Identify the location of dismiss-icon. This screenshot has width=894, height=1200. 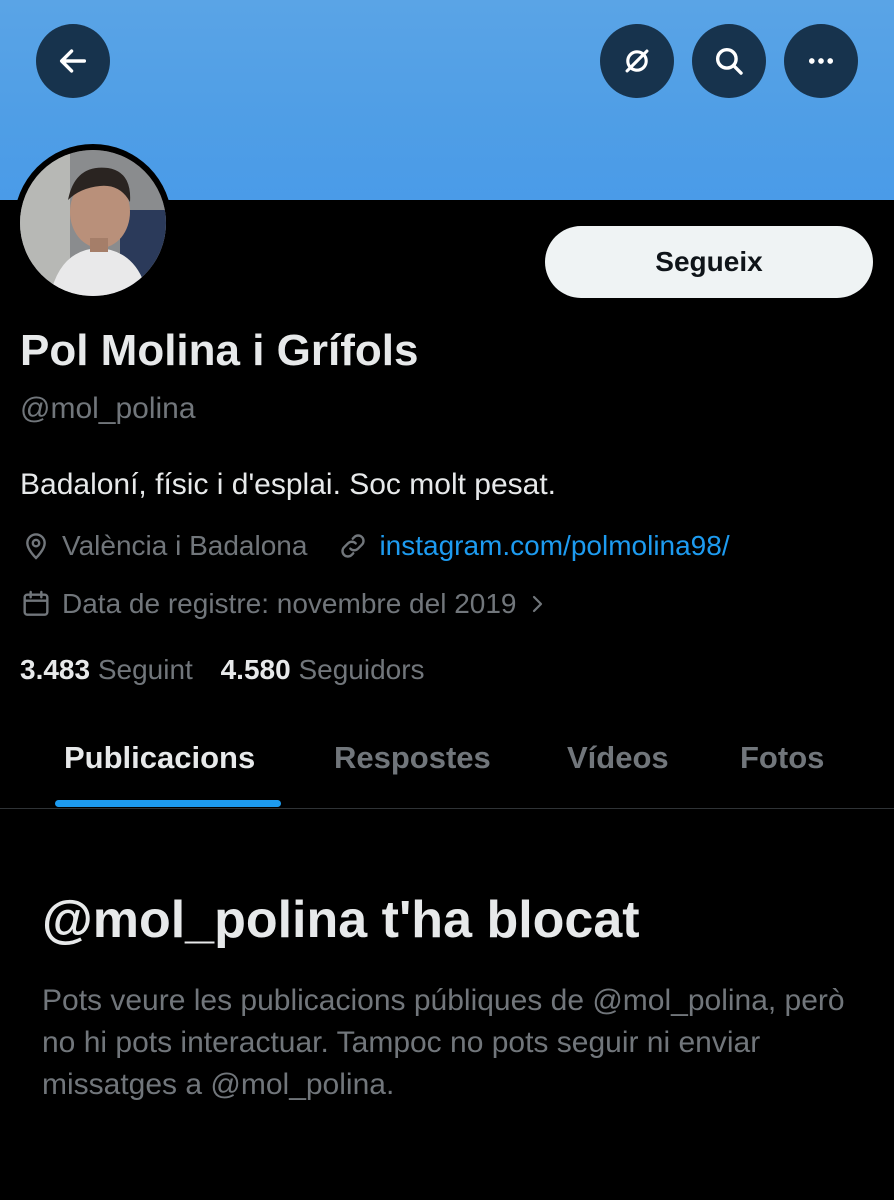
(637, 61).